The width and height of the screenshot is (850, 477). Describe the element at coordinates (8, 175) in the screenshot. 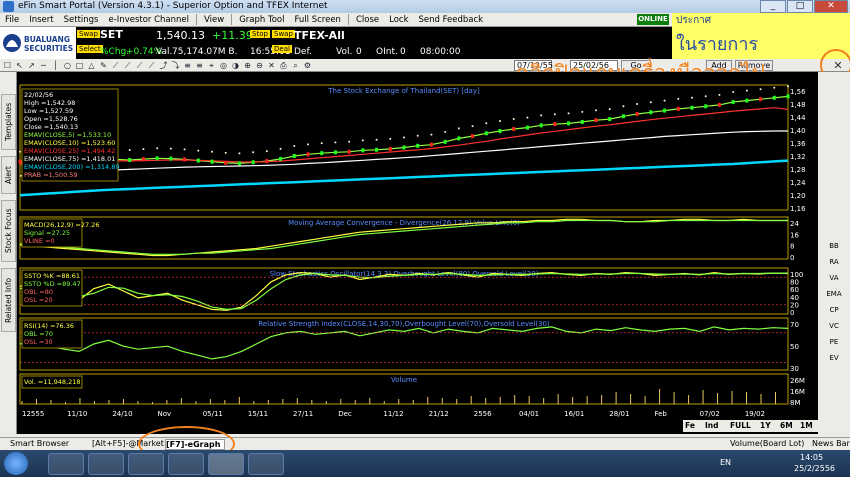

I see `tab-alert: Alert` at that location.